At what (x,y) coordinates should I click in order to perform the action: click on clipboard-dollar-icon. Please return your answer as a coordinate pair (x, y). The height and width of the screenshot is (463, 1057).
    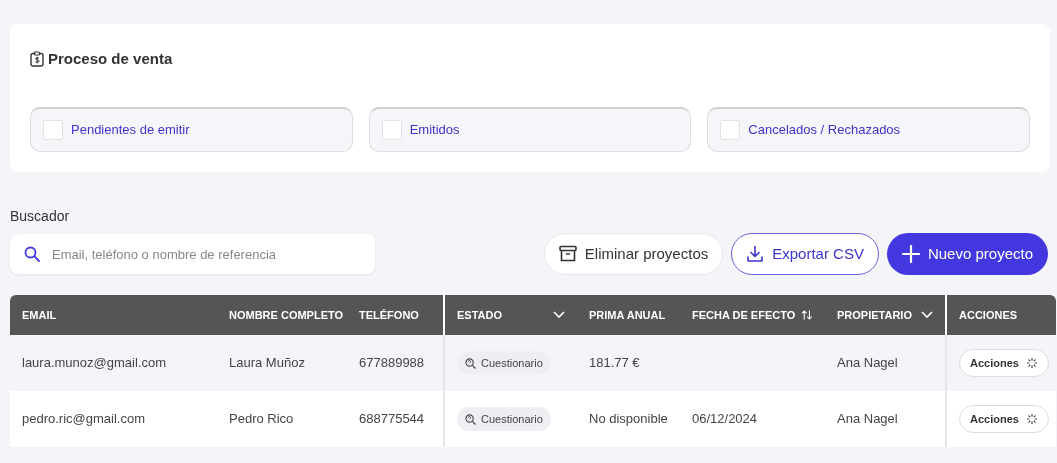
    Looking at the image, I should click on (37, 59).